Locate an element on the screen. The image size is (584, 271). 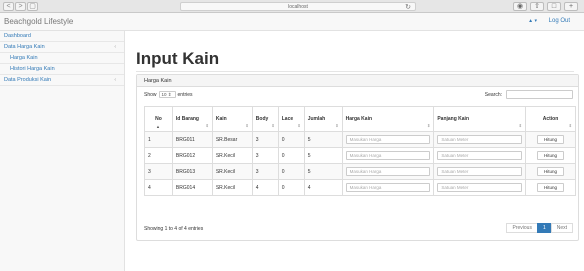
entries-select: 10 ⇕ is located at coordinates (167, 94).